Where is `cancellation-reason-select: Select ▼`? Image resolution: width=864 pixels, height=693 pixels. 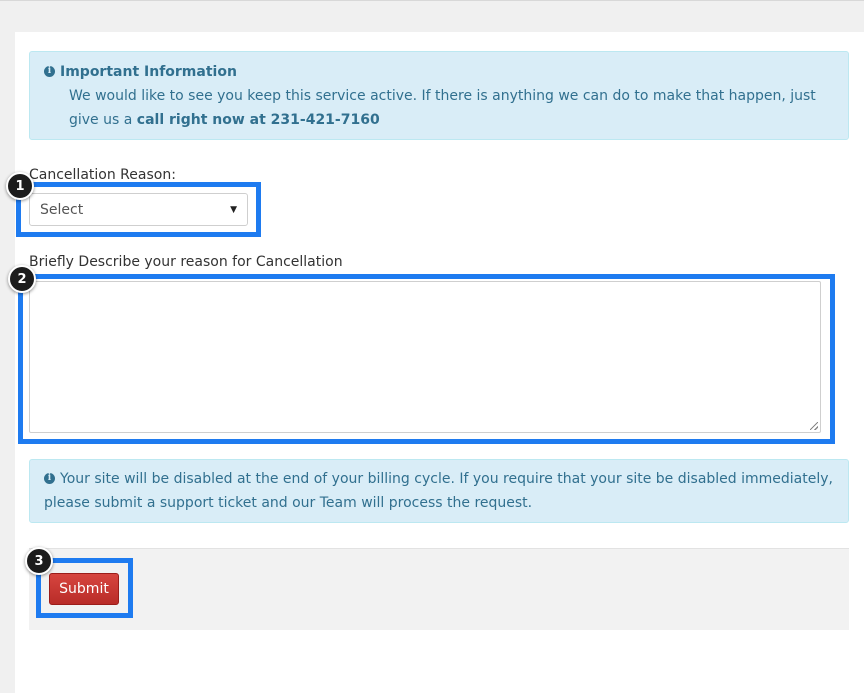 cancellation-reason-select: Select ▼ is located at coordinates (138, 209).